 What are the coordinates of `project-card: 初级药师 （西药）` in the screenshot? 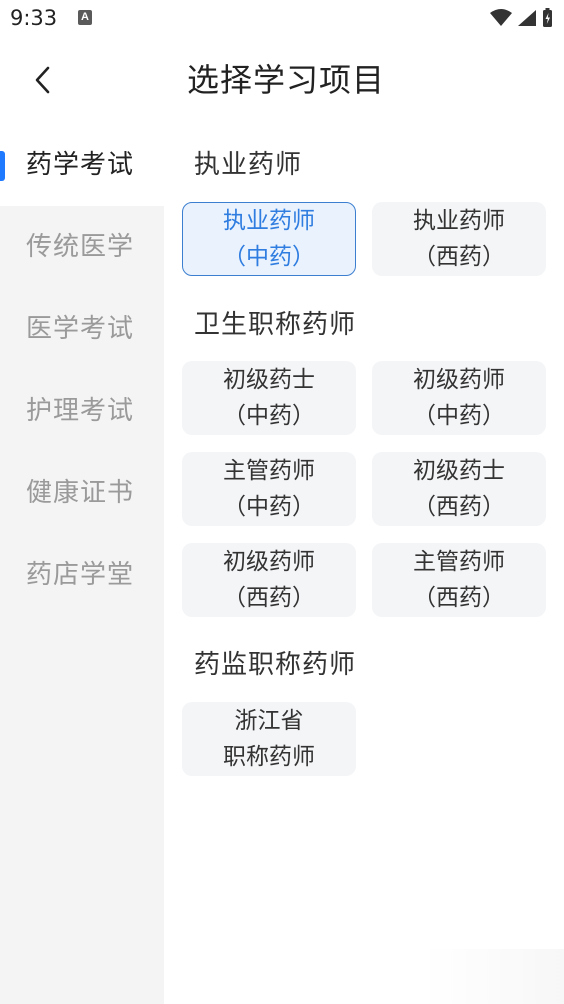 It's located at (269, 580).